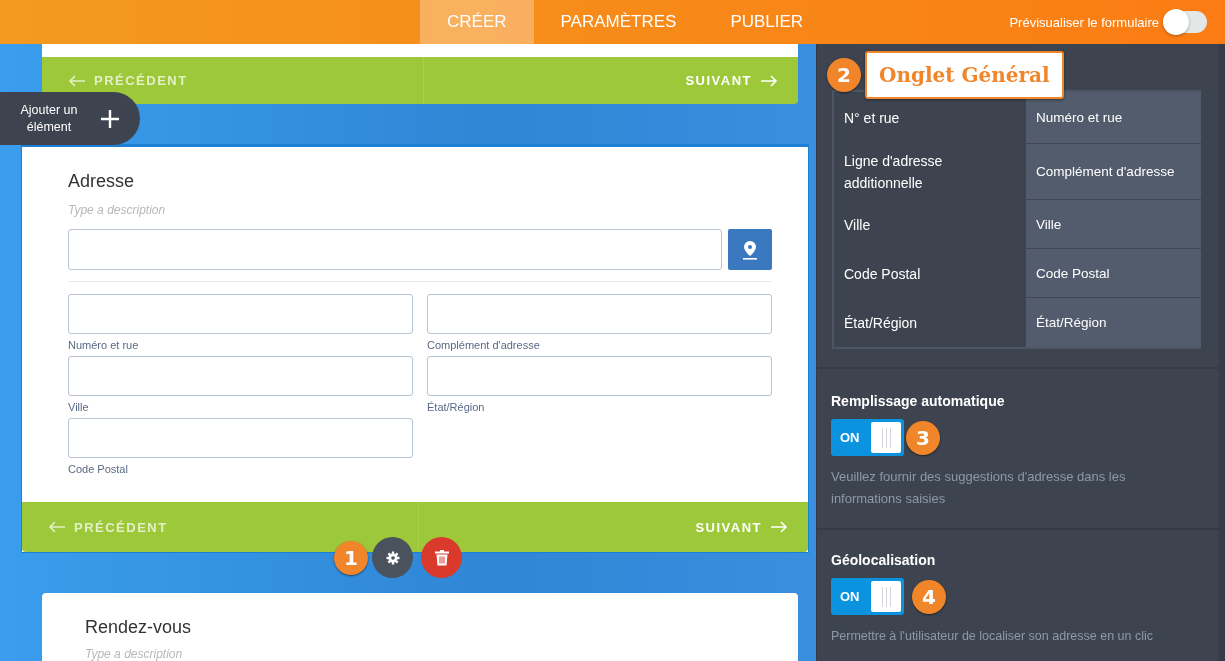 The image size is (1225, 661). Describe the element at coordinates (483, 345) in the screenshot. I see `field-sublabel: Complément d'adresse` at that location.